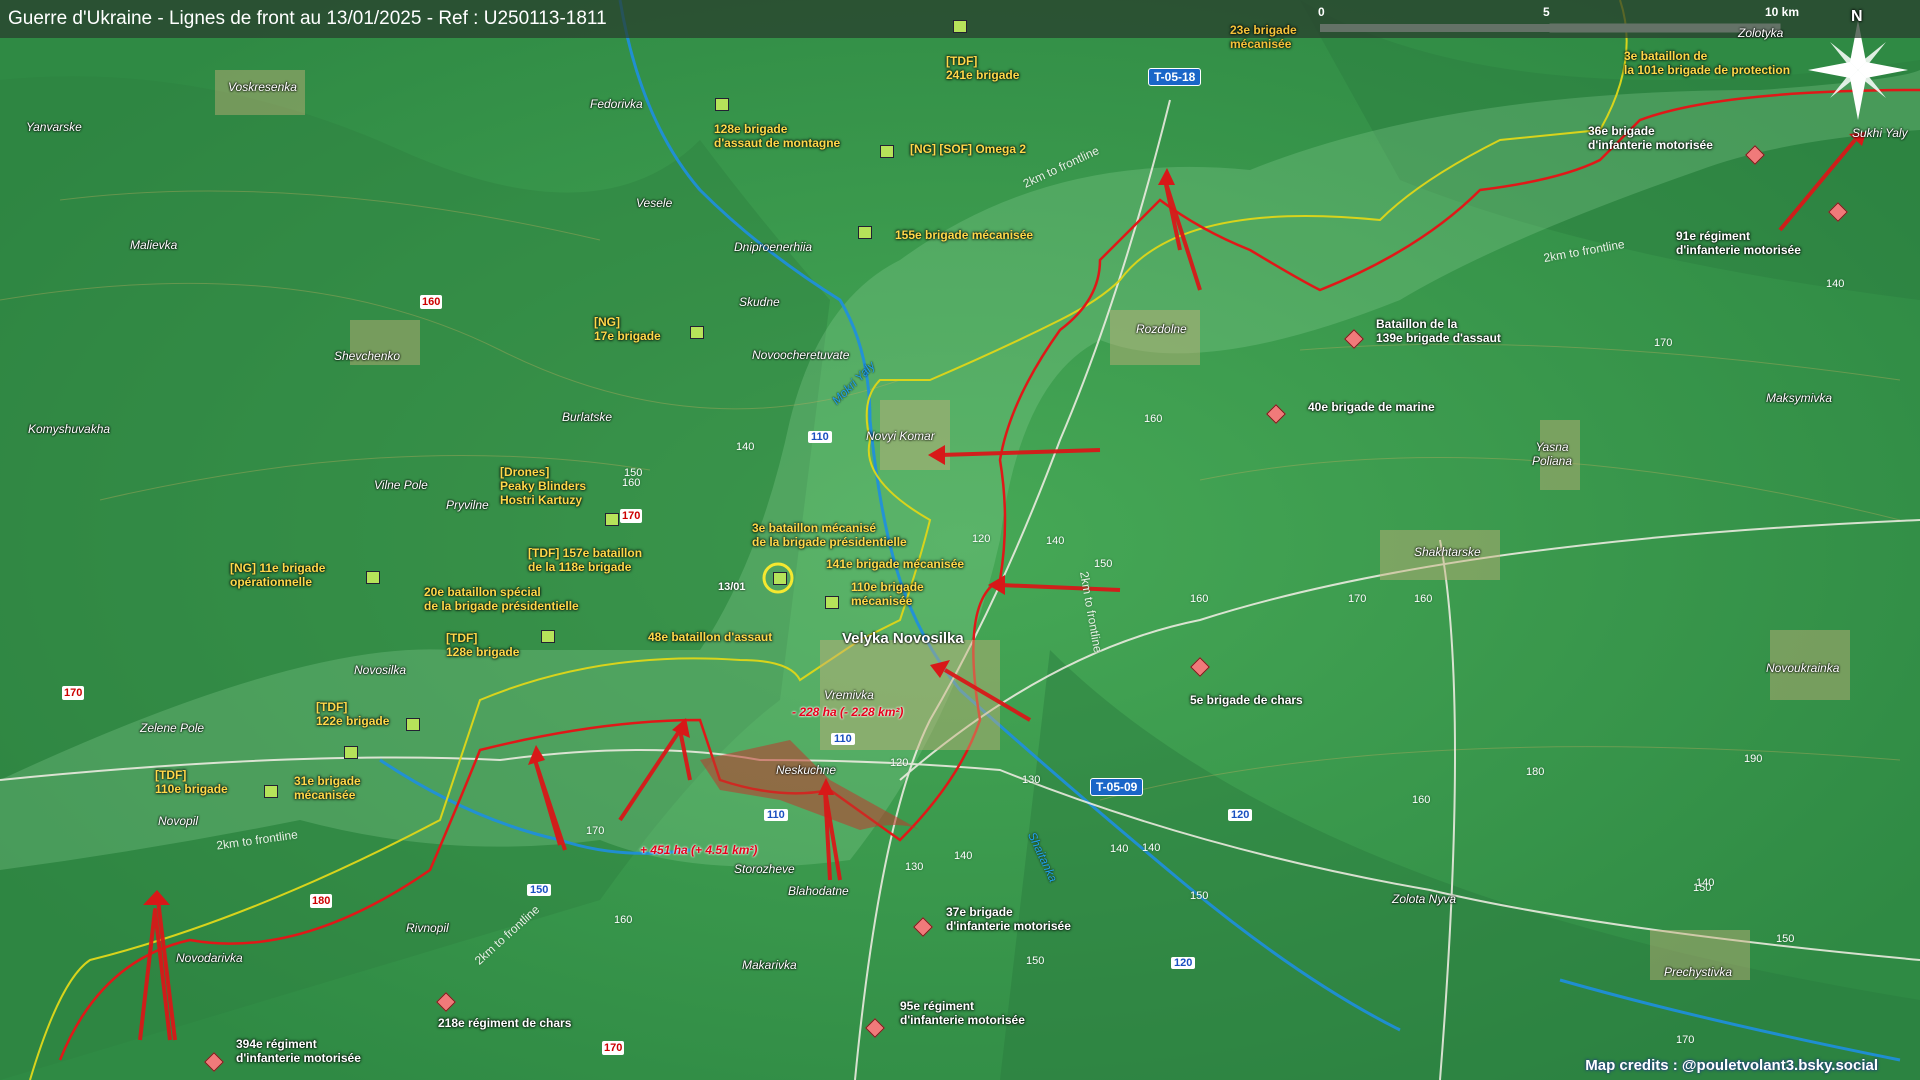 This screenshot has height=1080, width=1920. I want to click on unit-label-ua: [Drones] Peaky Blinders Hostri Kartuzy, so click(543, 486).